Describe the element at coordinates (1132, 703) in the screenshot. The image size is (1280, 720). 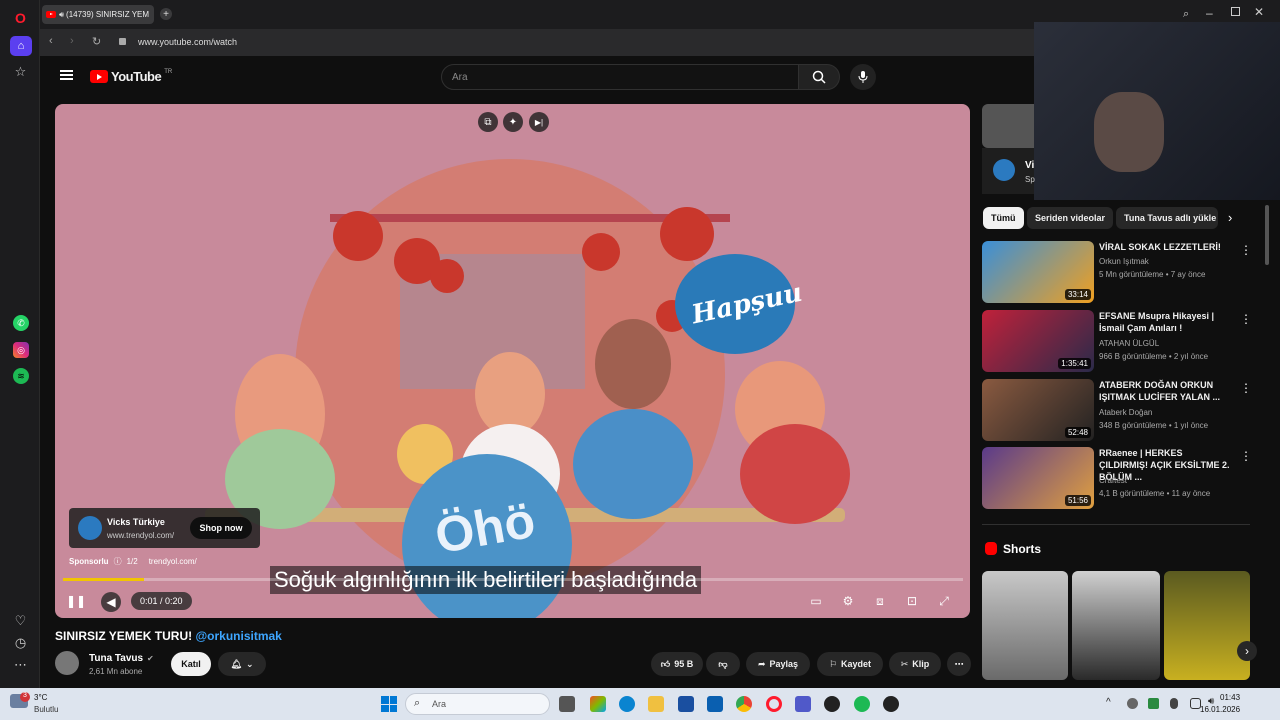
I see `tray-app-icon` at that location.